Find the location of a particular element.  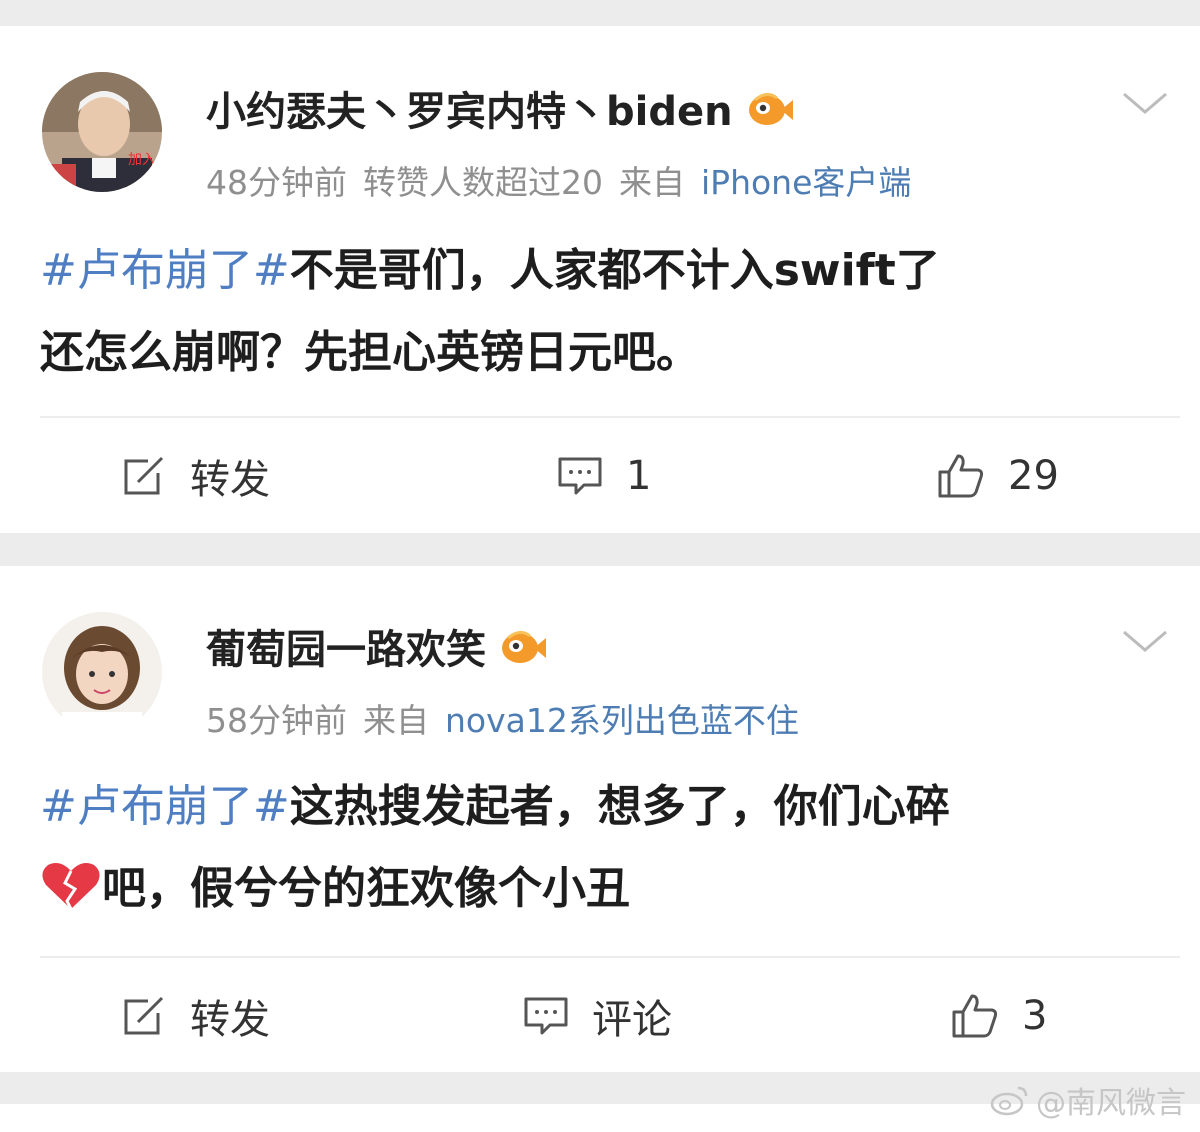

username-row: 小约瑟夫丶罗宾内特丶biden is located at coordinates (500, 108).